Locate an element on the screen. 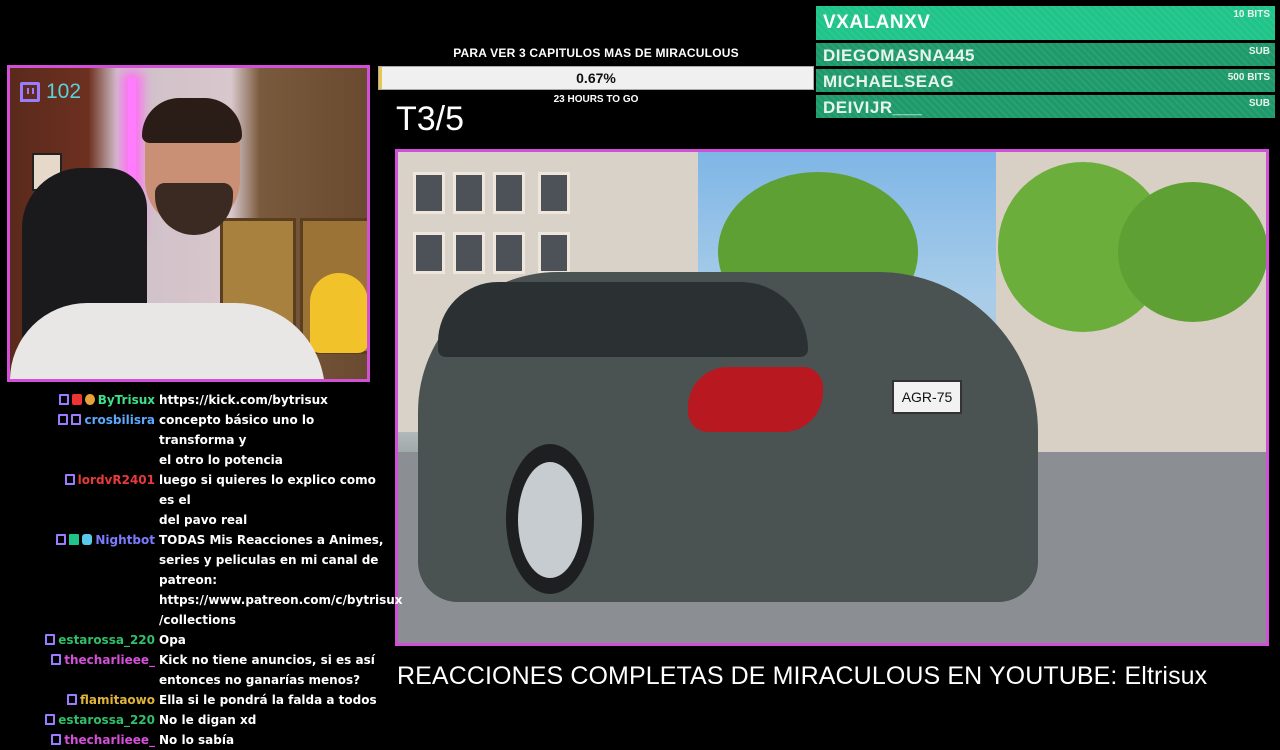 The height and width of the screenshot is (750, 1280). viewer-count: 102 is located at coordinates (50, 92).